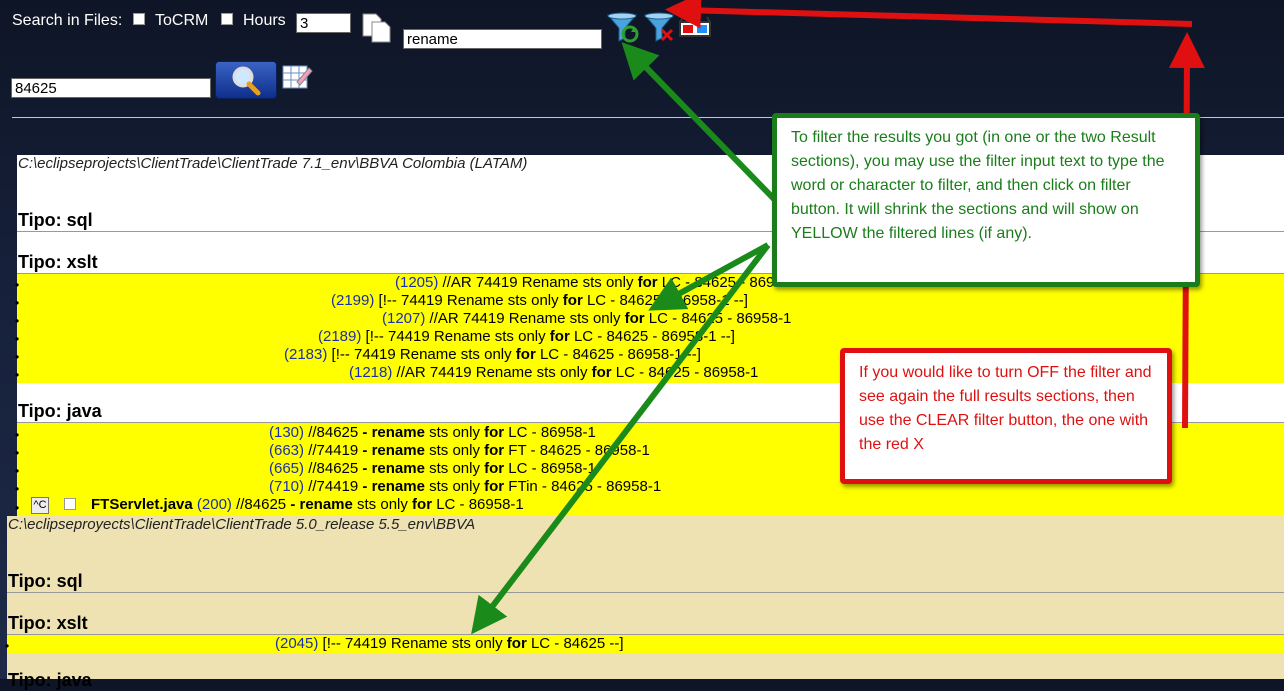 This screenshot has width=1284, height=691. Describe the element at coordinates (929, 14) in the screenshot. I see `red-arrow-to-clear-button` at that location.